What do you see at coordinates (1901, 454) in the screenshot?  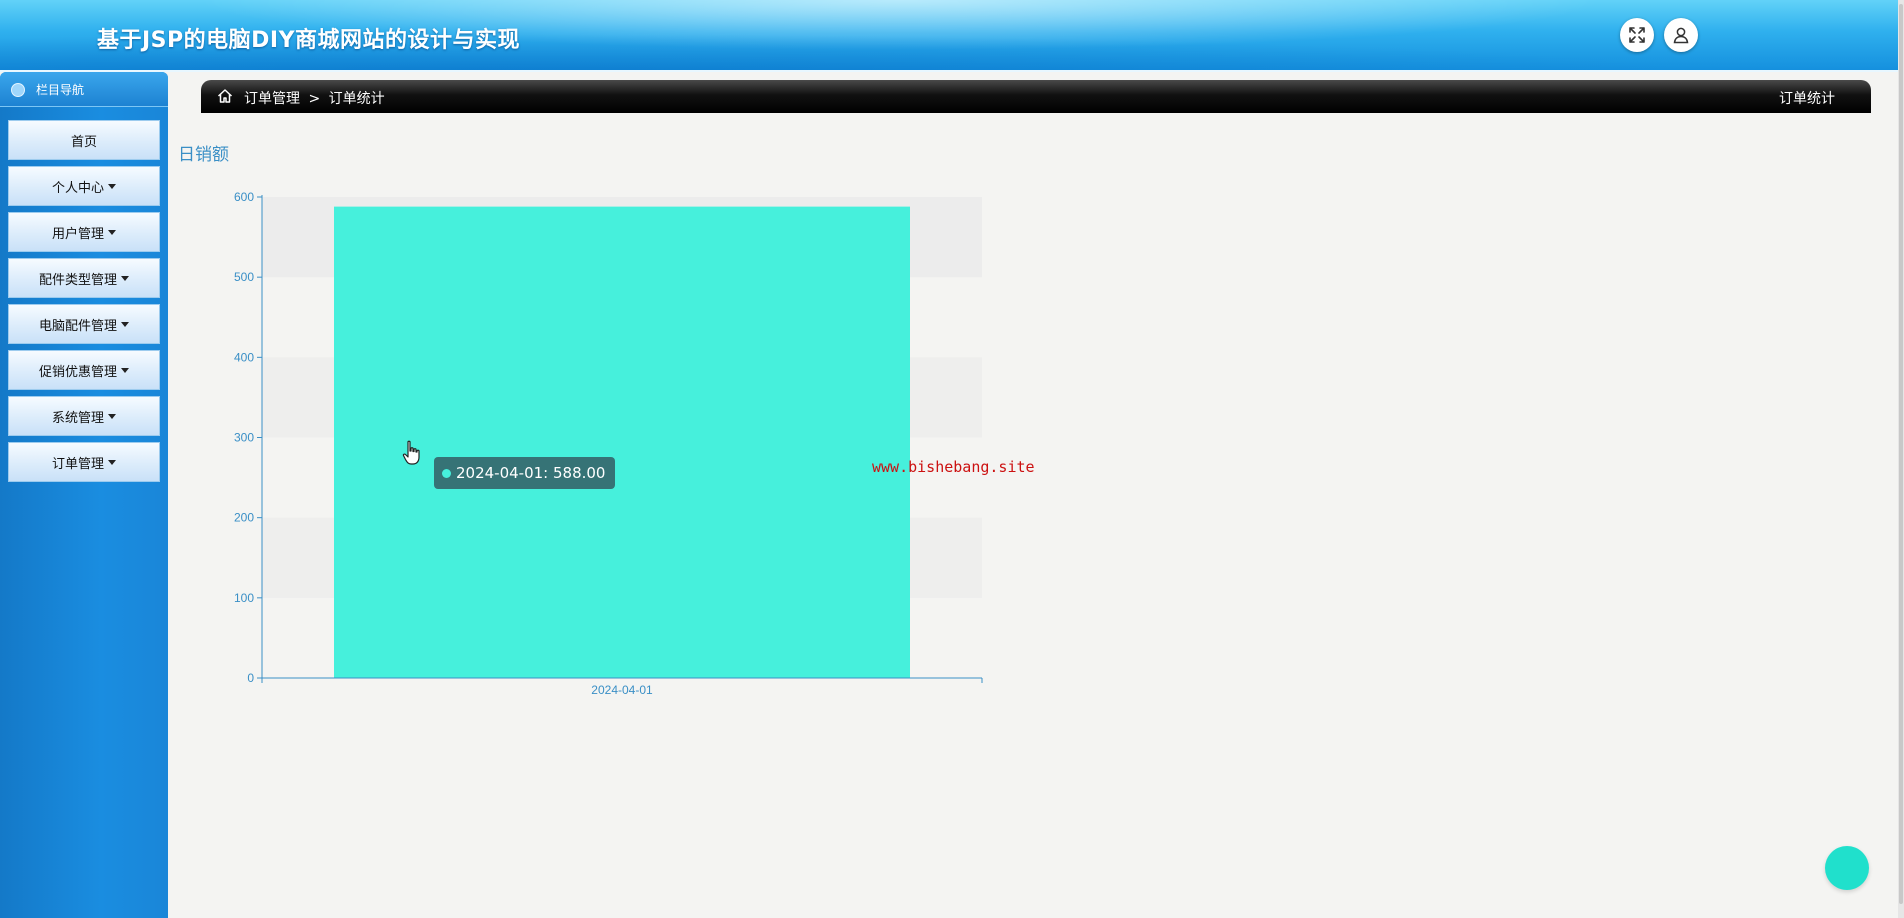 I see `scrollbar-thumb` at bounding box center [1901, 454].